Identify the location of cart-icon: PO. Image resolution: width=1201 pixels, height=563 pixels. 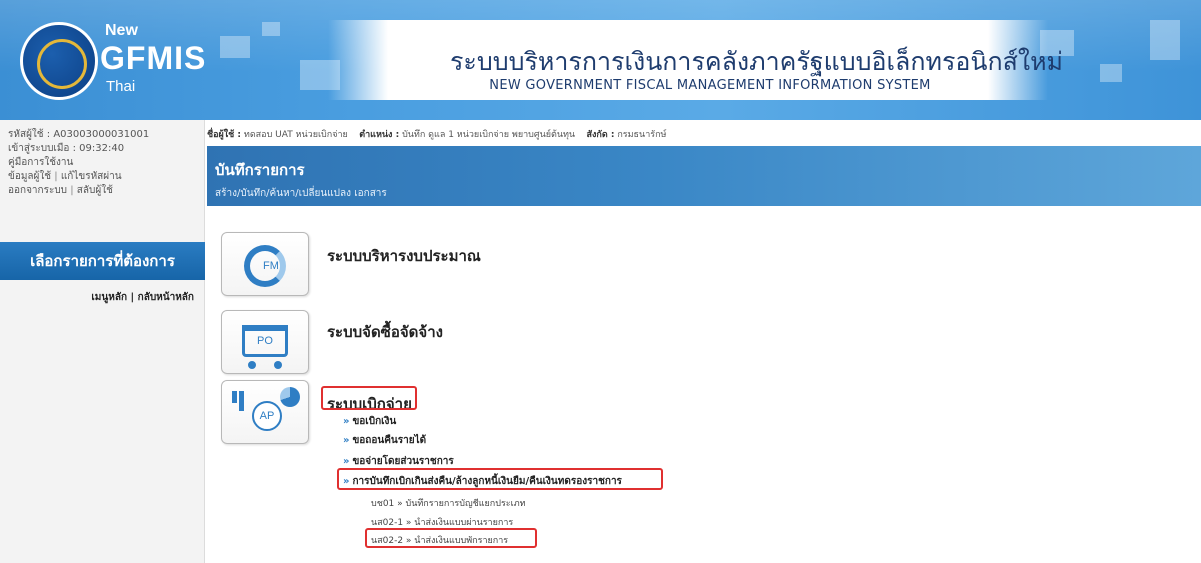
(265, 341).